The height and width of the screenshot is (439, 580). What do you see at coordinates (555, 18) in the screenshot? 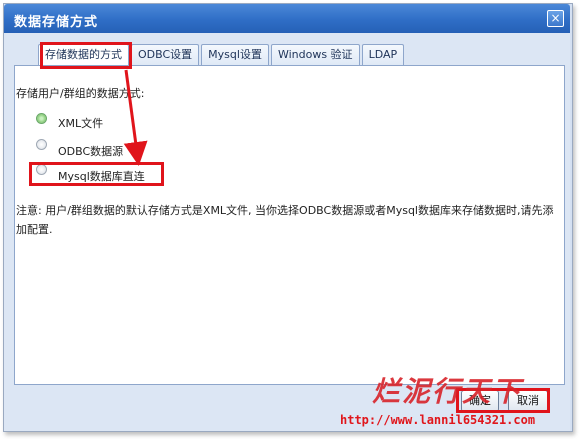
I see `close-icon: ×` at bounding box center [555, 18].